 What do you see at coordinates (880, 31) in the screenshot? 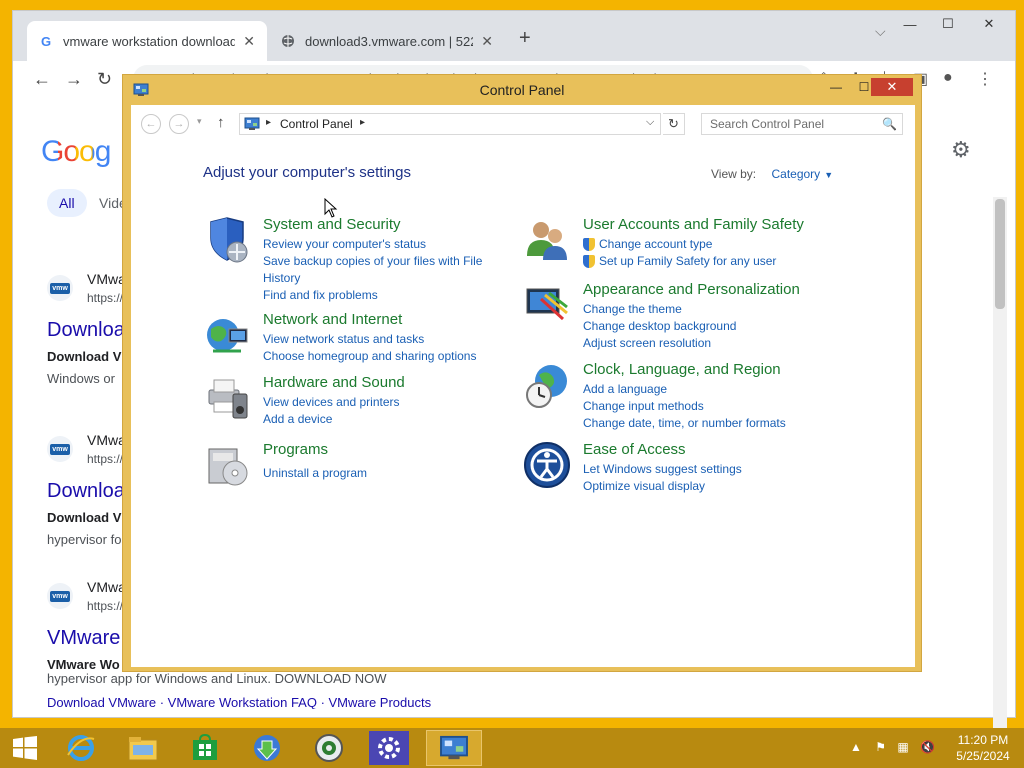
I see `tab-search-icon: ⌵` at bounding box center [880, 31].